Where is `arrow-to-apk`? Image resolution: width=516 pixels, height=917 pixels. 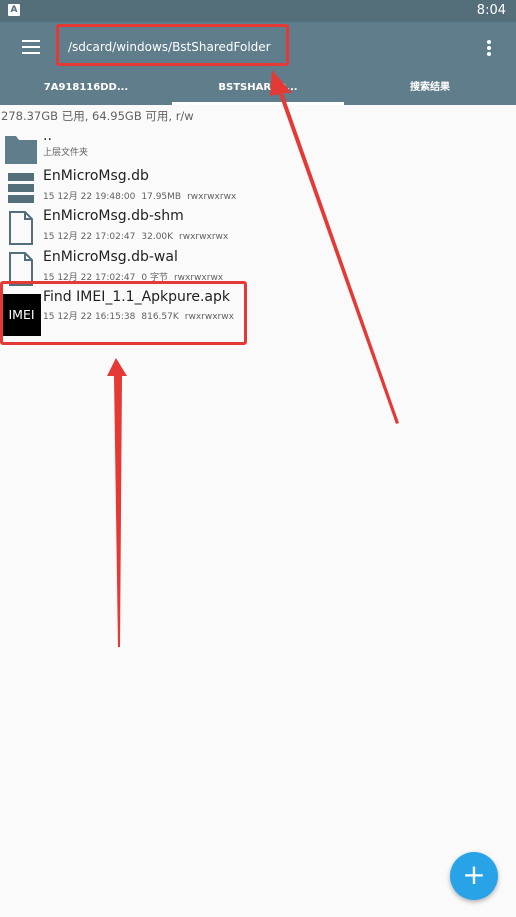
arrow-to-apk is located at coordinates (117, 502).